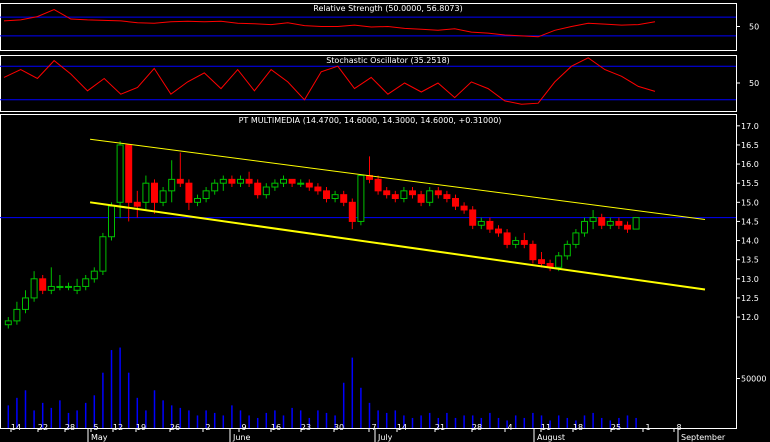  I want to click on x-tick-label: 12, so click(118, 427).